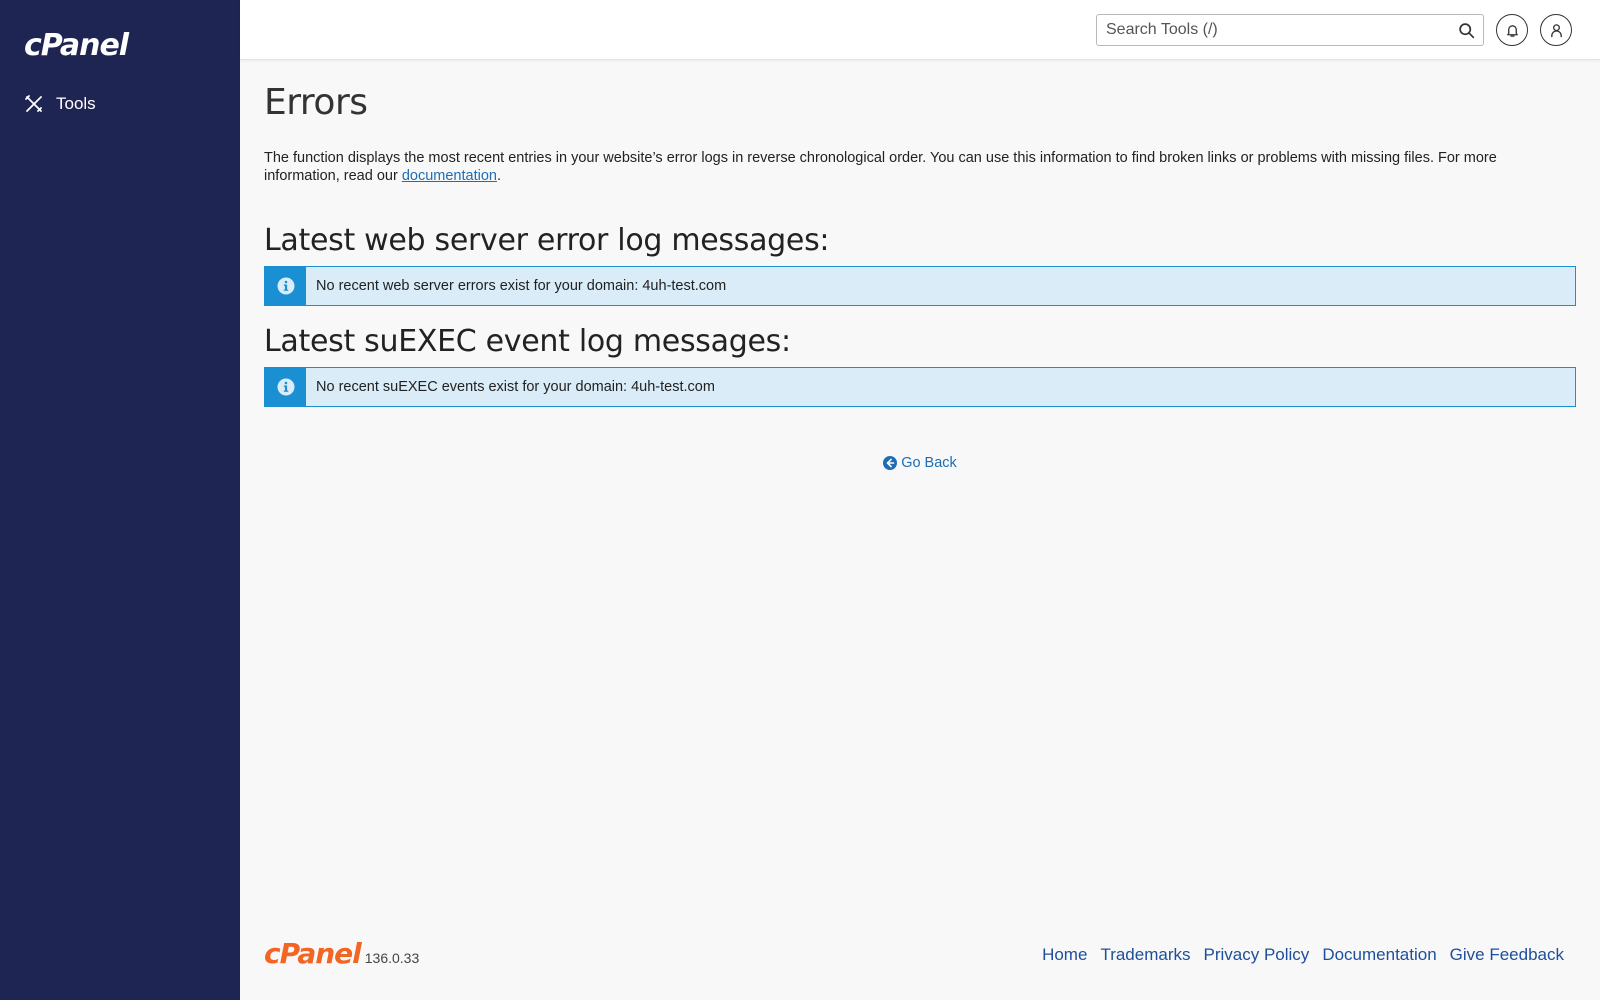 The width and height of the screenshot is (1600, 1000). I want to click on documentation-link: documentation, so click(449, 176).